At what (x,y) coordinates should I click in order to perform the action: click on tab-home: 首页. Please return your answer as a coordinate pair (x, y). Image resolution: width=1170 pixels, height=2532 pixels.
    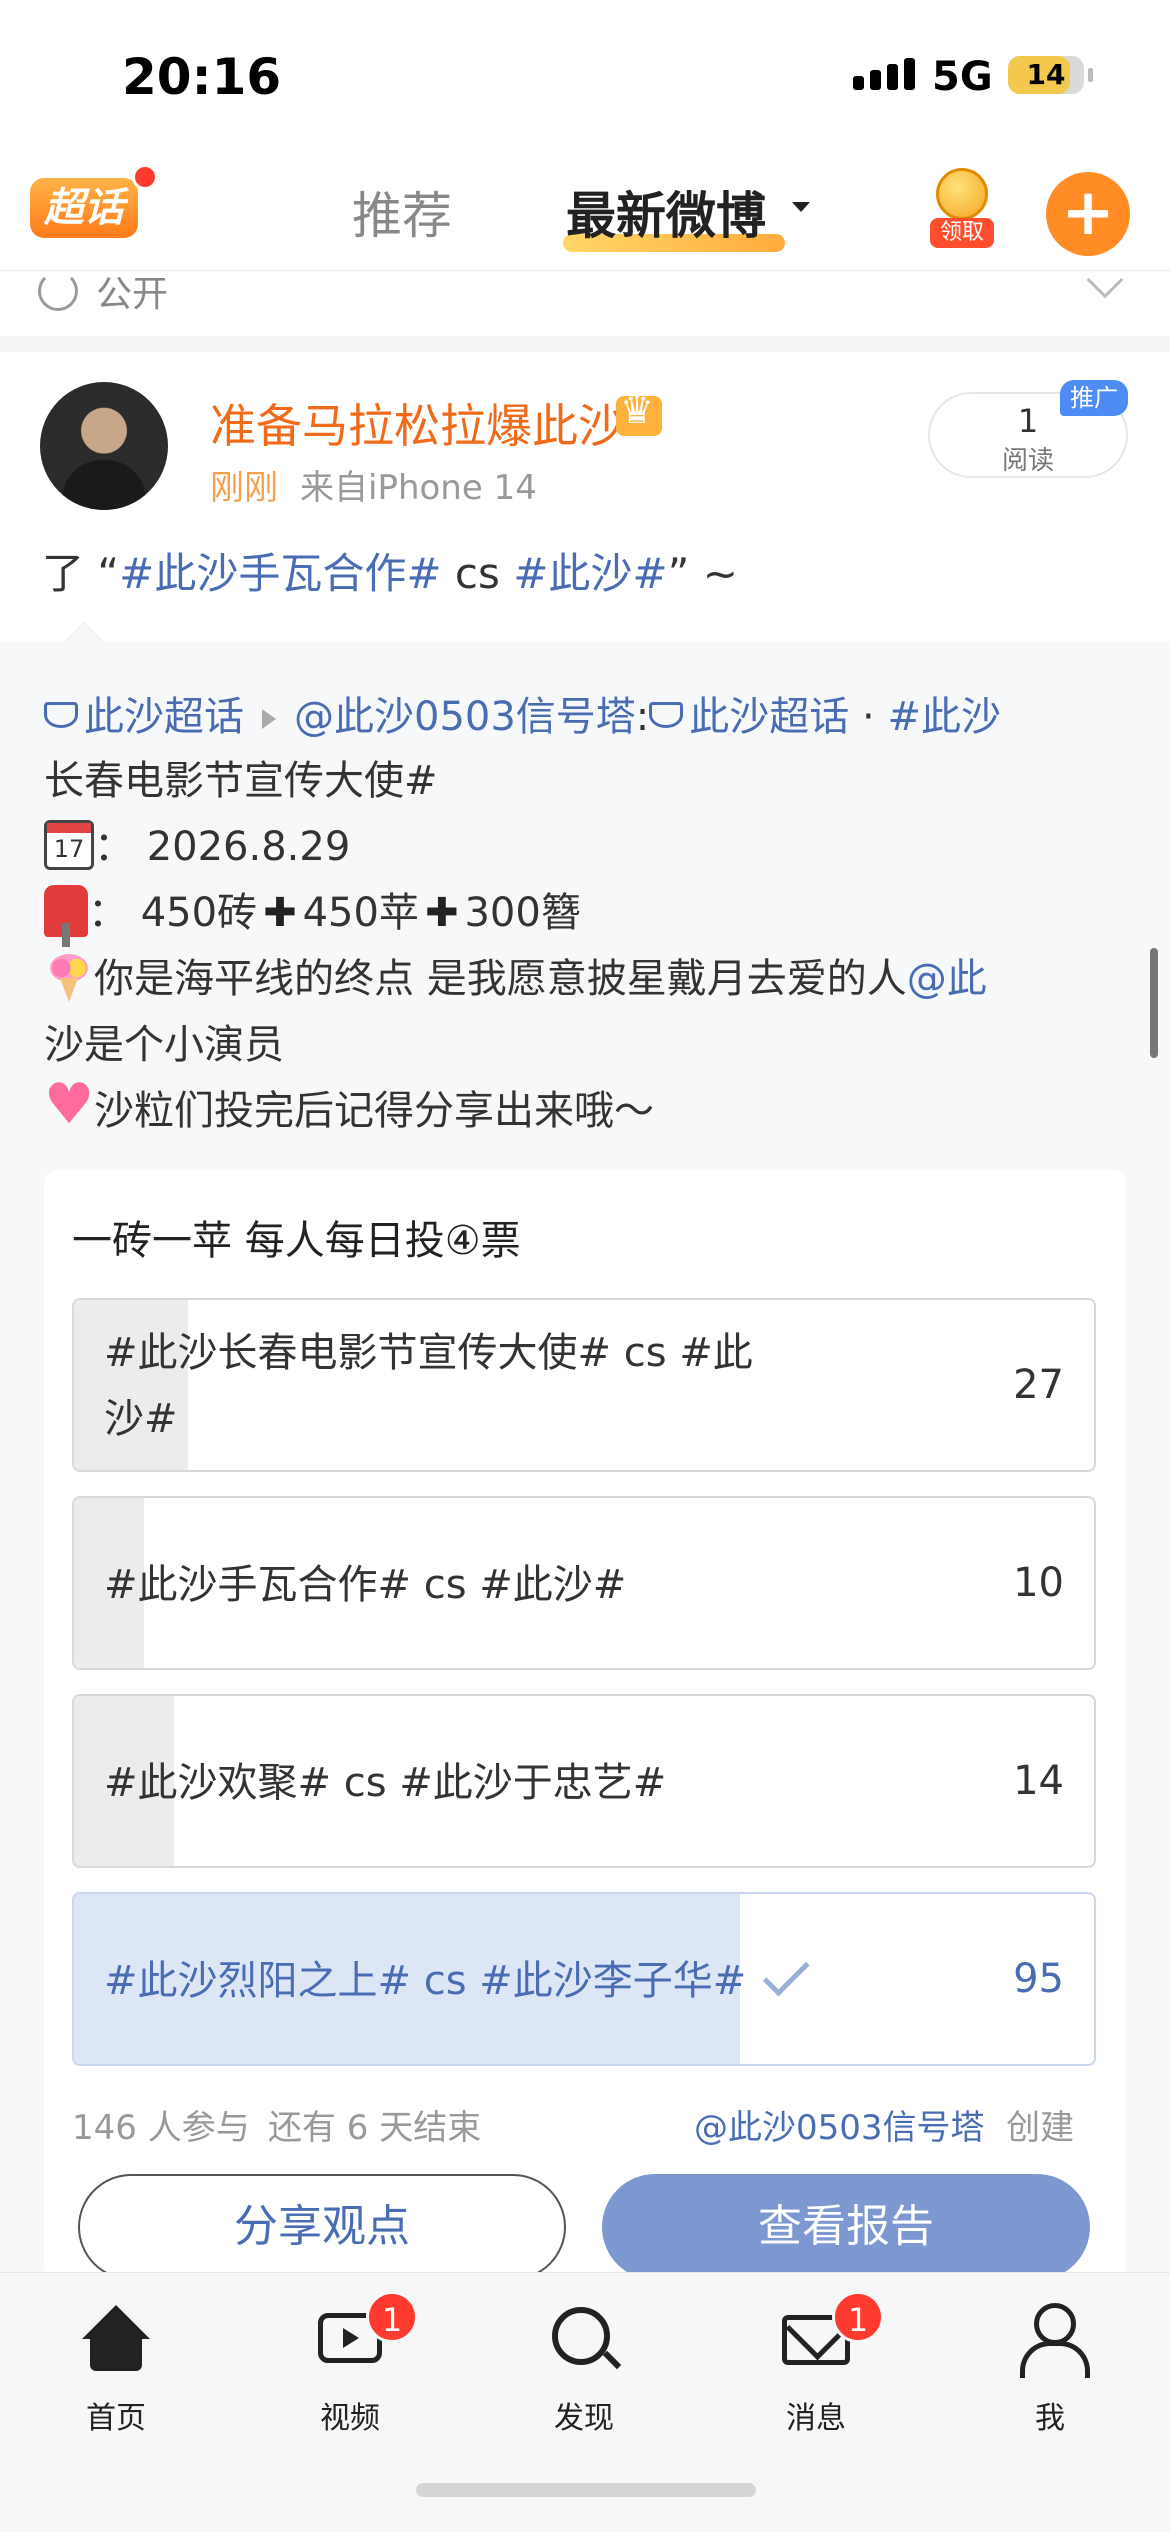
    Looking at the image, I should click on (116, 2368).